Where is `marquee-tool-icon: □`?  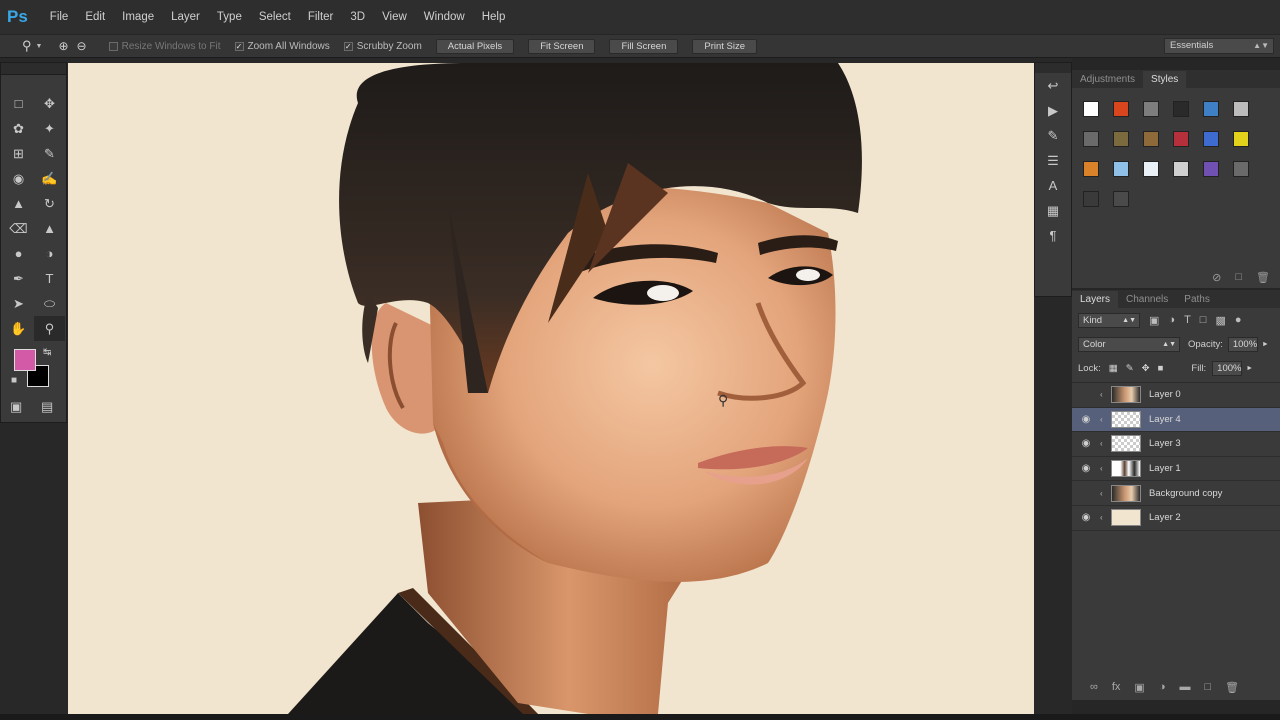
marquee-tool-icon: □ is located at coordinates (18, 103).